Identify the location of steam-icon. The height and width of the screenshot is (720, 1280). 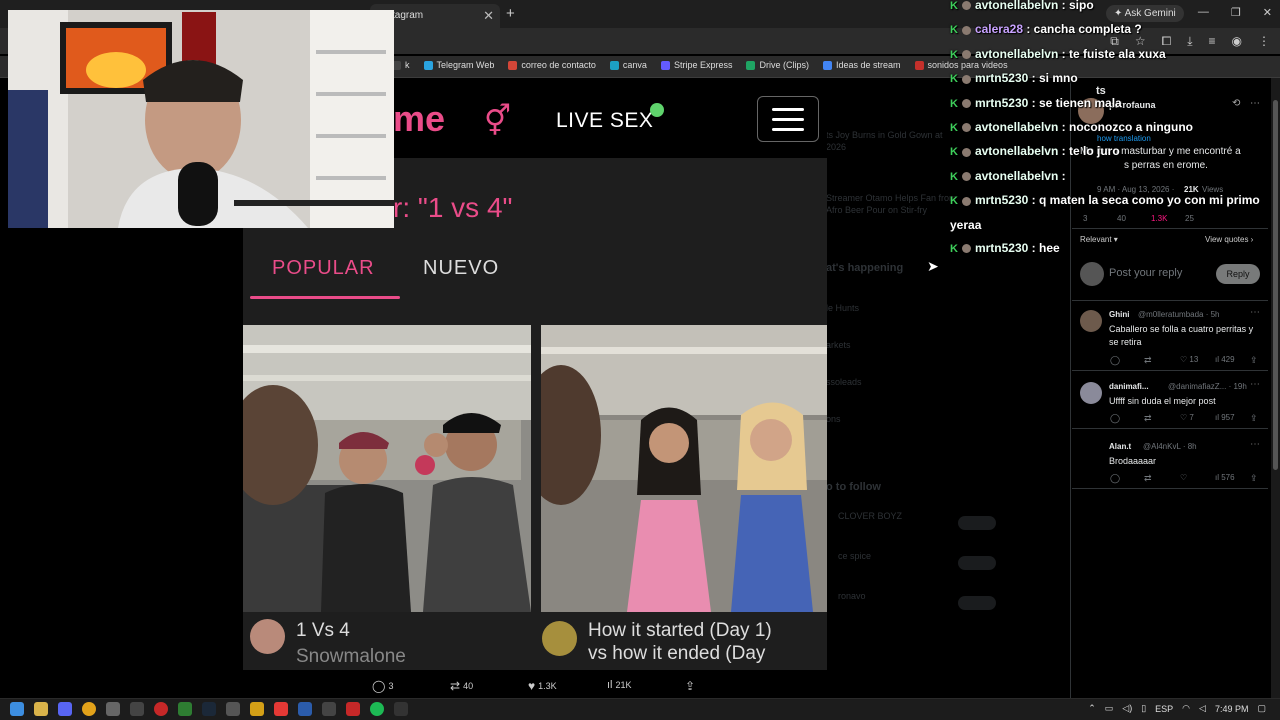
(209, 709).